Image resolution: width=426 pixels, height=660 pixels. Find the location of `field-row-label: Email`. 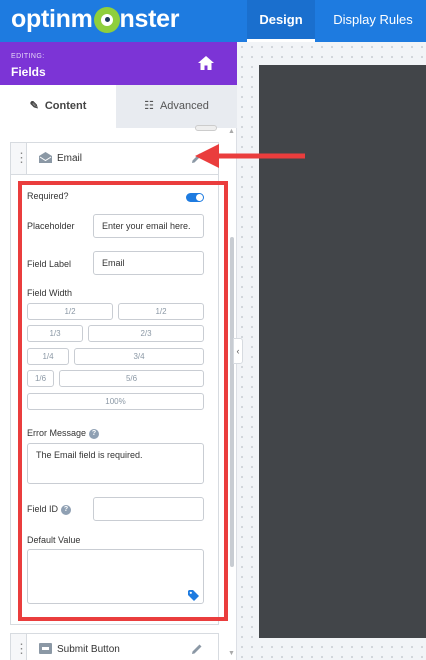

field-row-label: Email is located at coordinates (70, 158).